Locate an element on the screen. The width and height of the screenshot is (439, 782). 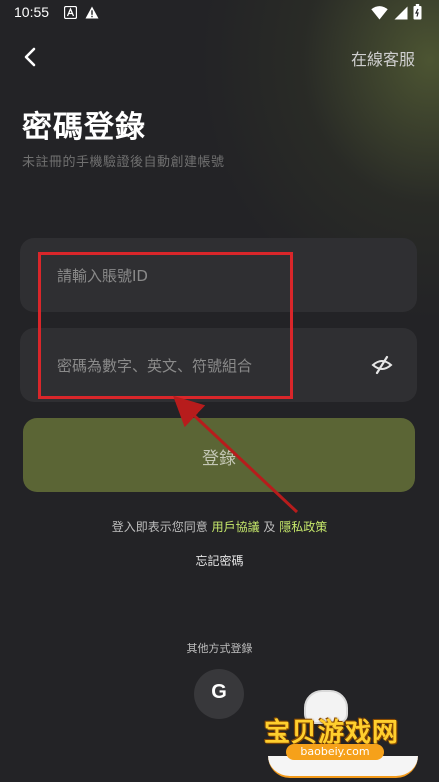
user-agreement-link: 用戶協議 is located at coordinates (236, 527).